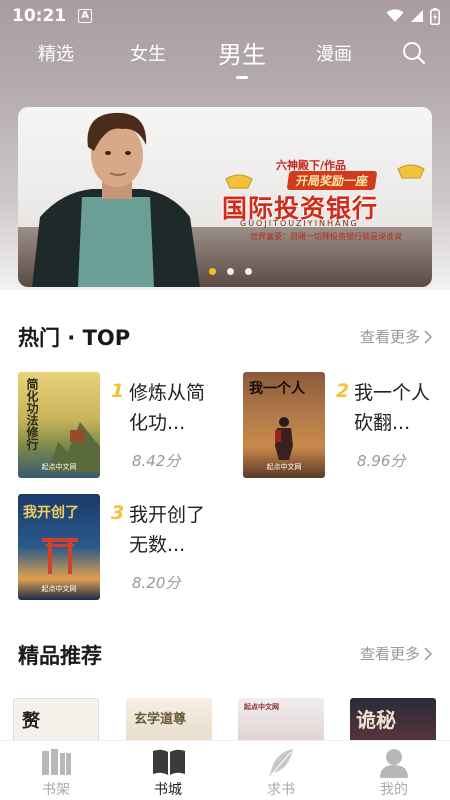 This screenshot has height=800, width=450. I want to click on tab-female: 女生, so click(148, 53).